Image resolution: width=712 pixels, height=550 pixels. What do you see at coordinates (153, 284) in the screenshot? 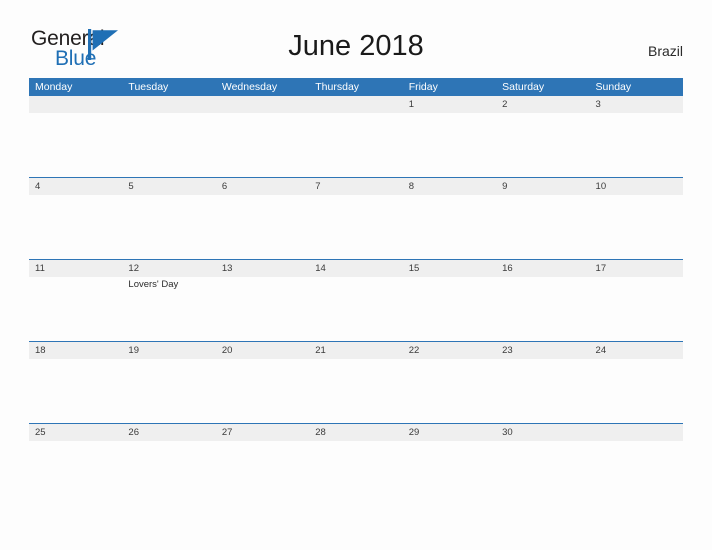
I see `day-event: Lovers' Day` at bounding box center [153, 284].